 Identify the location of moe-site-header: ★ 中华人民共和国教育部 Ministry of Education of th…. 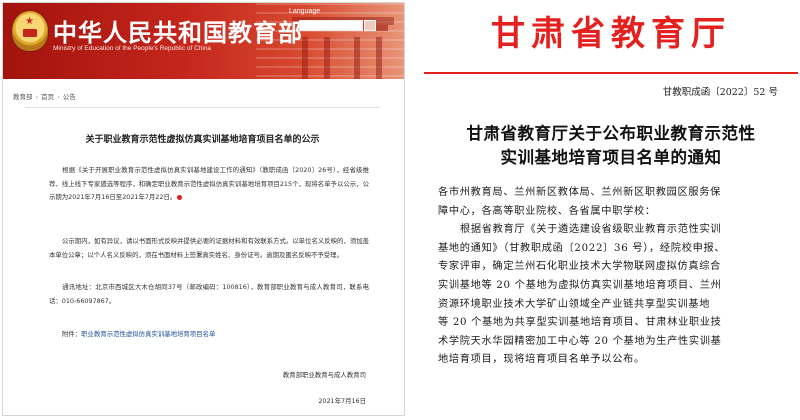
(203, 41).